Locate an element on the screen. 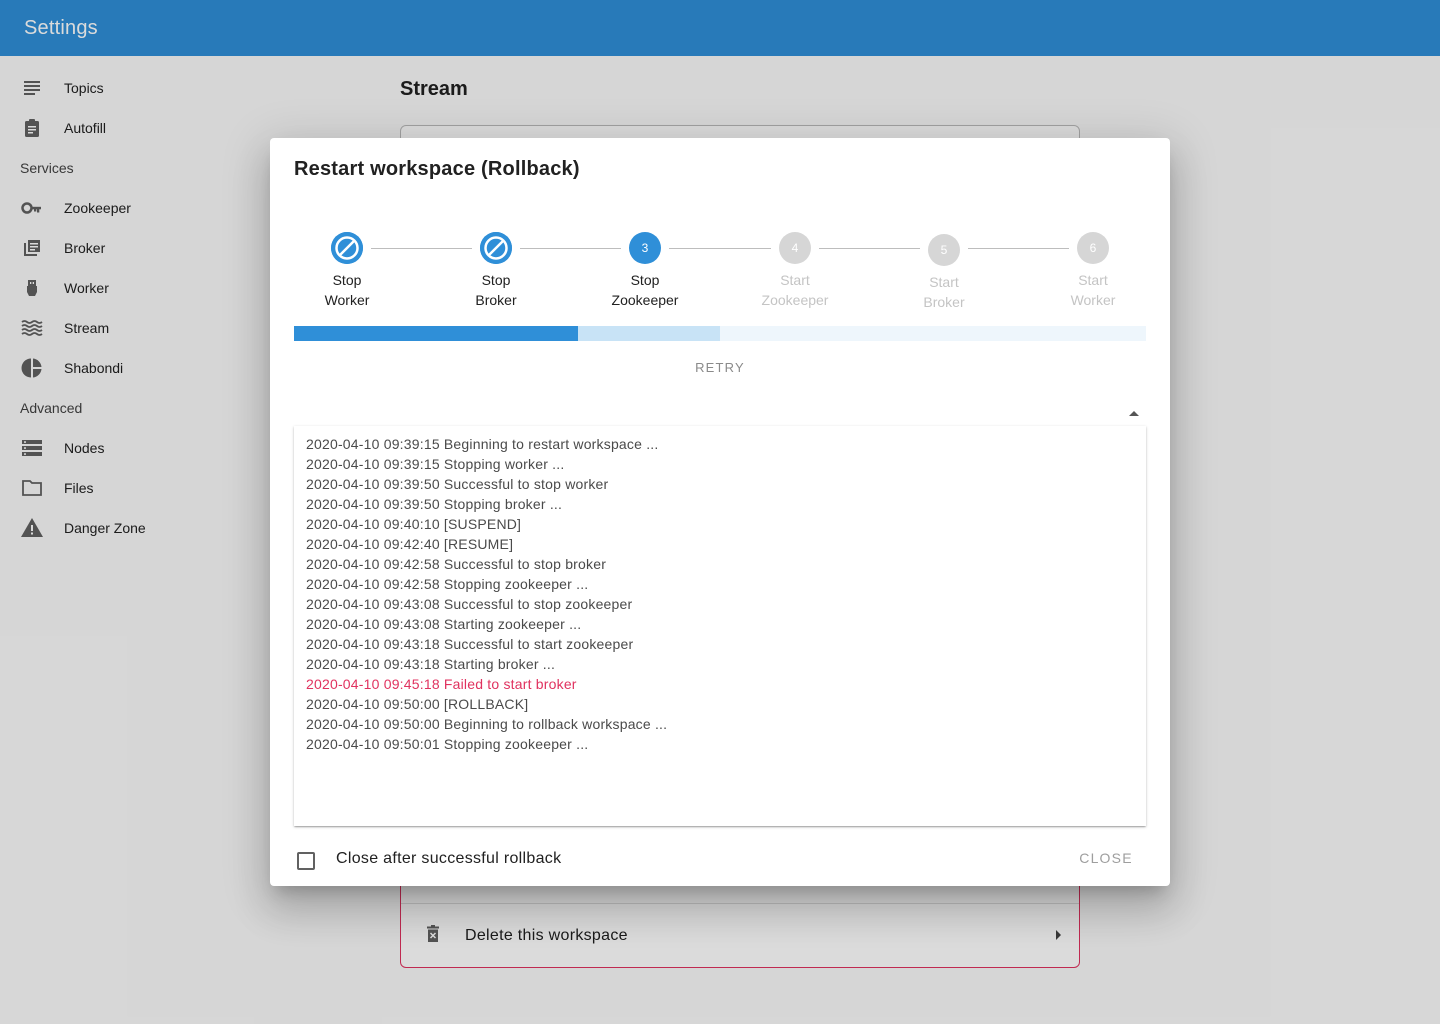 Image resolution: width=1440 pixels, height=1024 pixels. step-start-zookeeper: 4 Start Zookeeper is located at coordinates (795, 271).